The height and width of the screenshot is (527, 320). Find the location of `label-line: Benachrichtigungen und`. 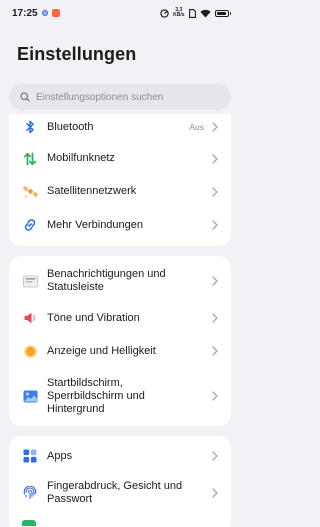

label-line: Benachrichtigungen und is located at coordinates (106, 274).